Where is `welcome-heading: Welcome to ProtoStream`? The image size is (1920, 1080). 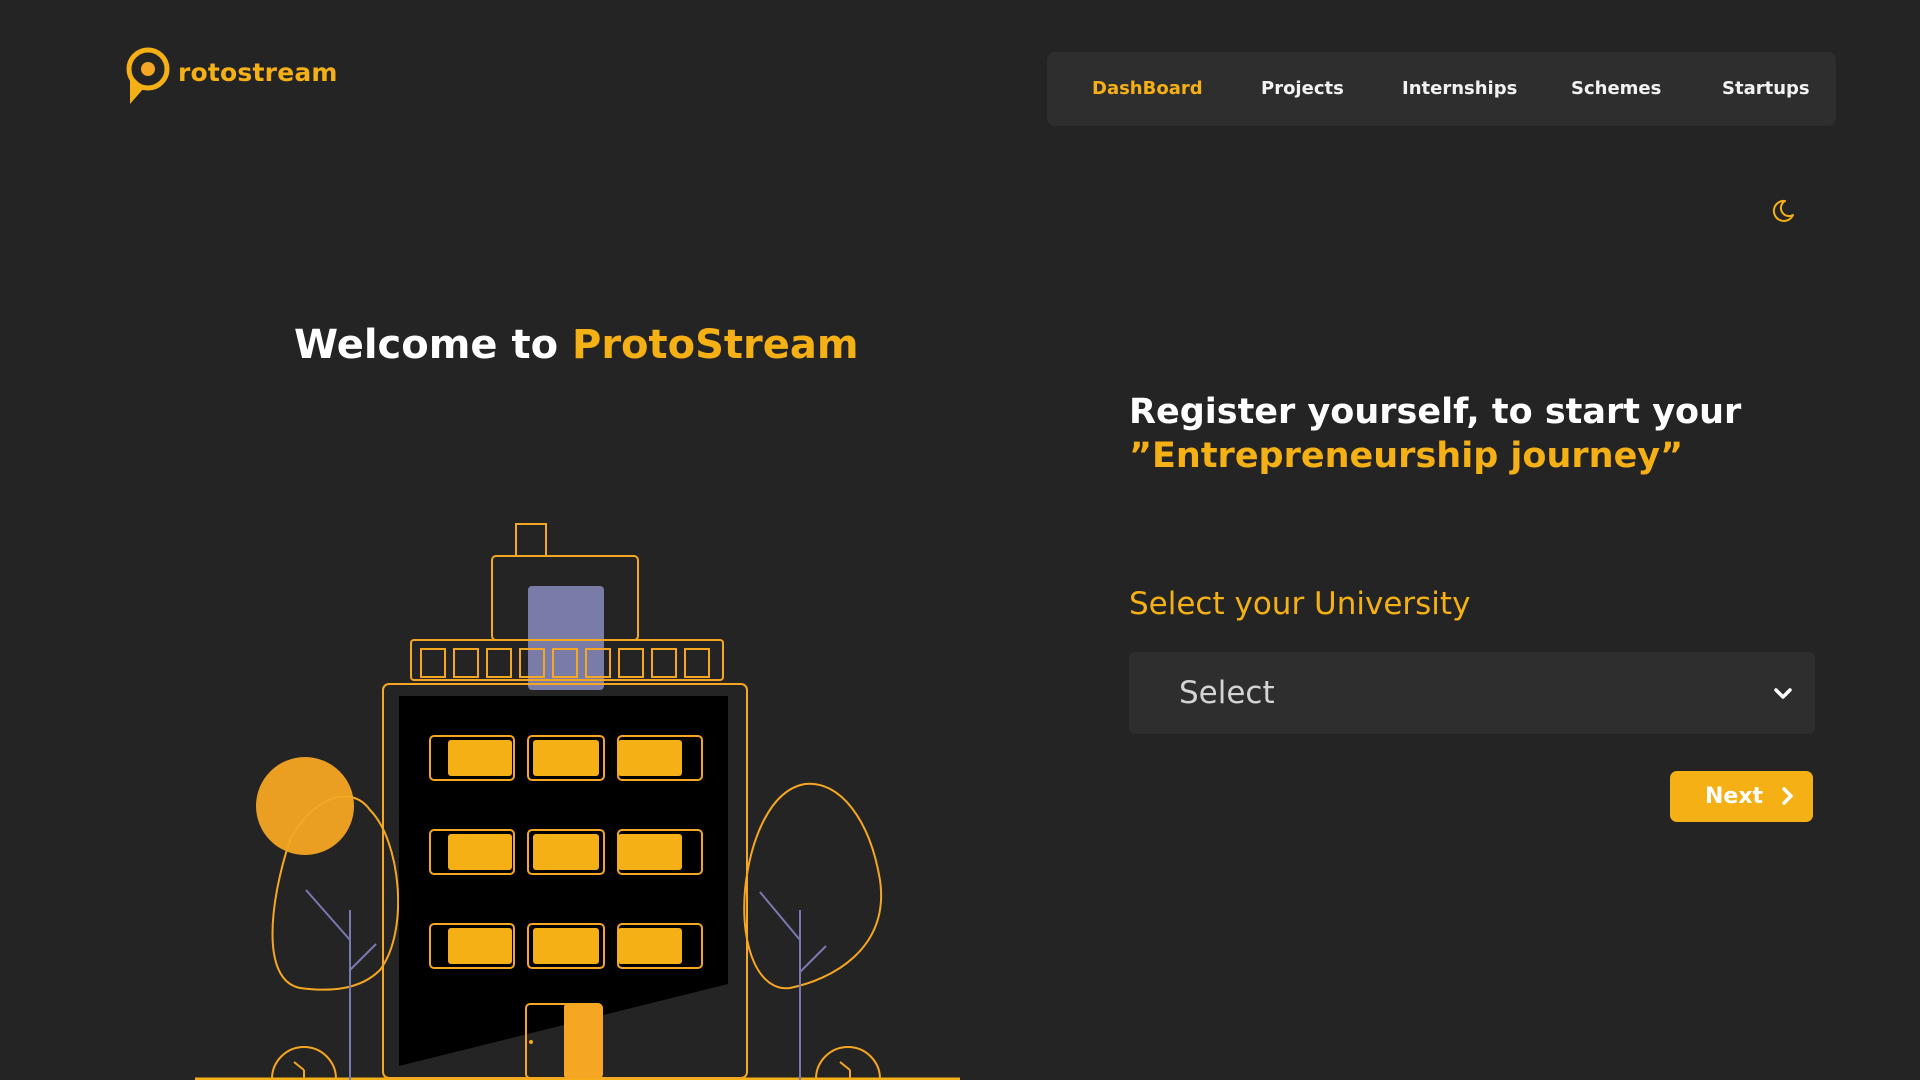 welcome-heading: Welcome to ProtoStream is located at coordinates (576, 345).